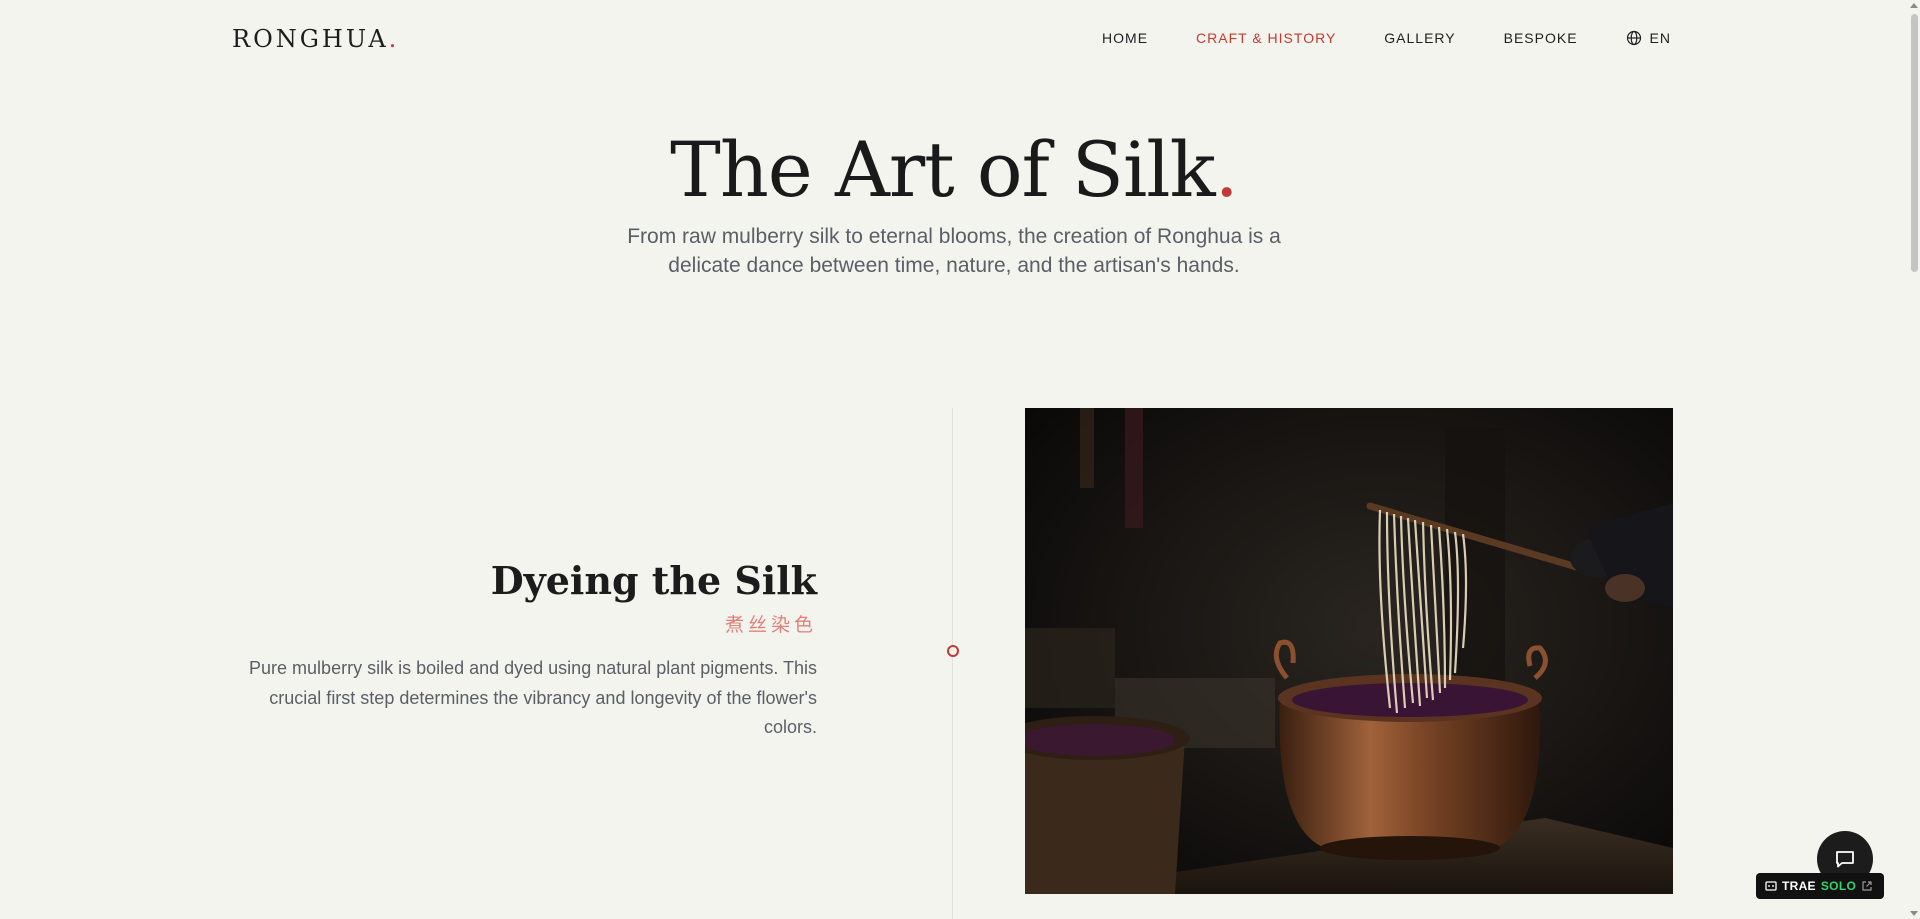 The width and height of the screenshot is (1920, 919). I want to click on trae-solo-badge: TRAE SOLO, so click(1820, 886).